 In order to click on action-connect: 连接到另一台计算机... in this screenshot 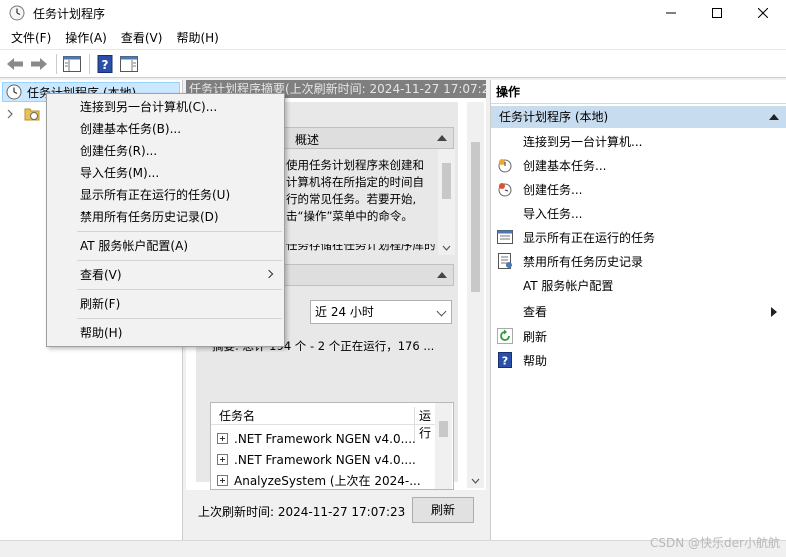, I will do `click(638, 141)`.